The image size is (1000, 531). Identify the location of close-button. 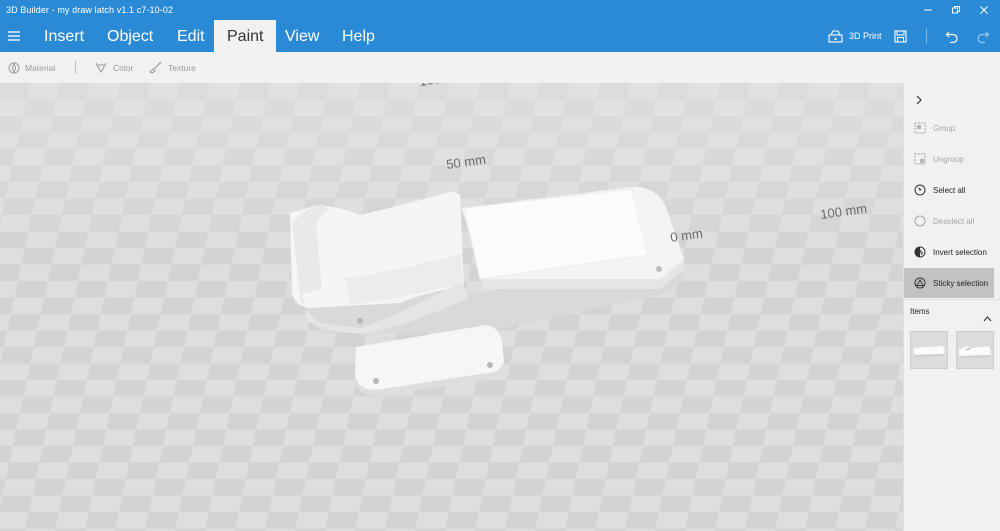
(984, 10).